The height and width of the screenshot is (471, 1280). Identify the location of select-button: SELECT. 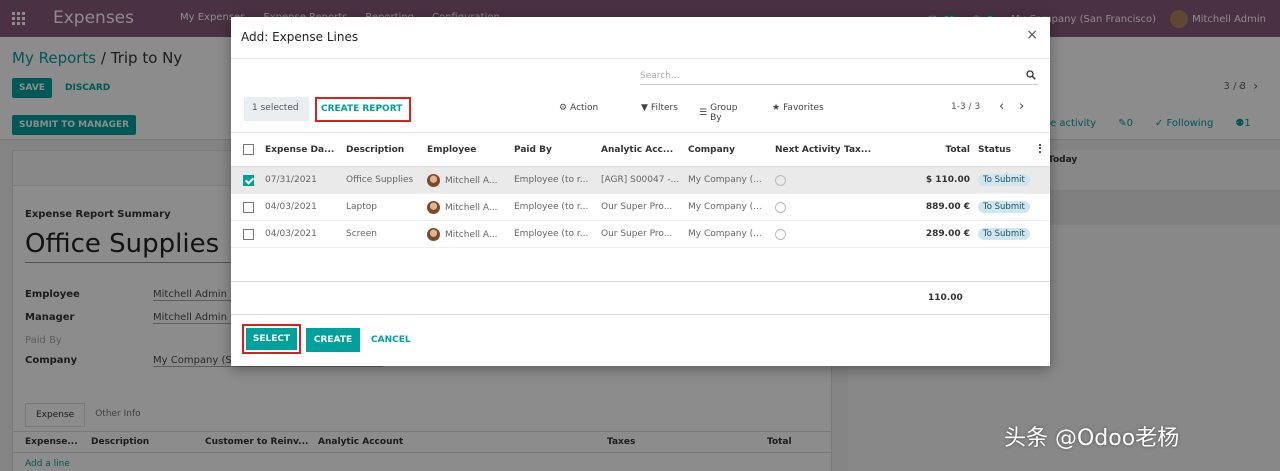
(271, 339).